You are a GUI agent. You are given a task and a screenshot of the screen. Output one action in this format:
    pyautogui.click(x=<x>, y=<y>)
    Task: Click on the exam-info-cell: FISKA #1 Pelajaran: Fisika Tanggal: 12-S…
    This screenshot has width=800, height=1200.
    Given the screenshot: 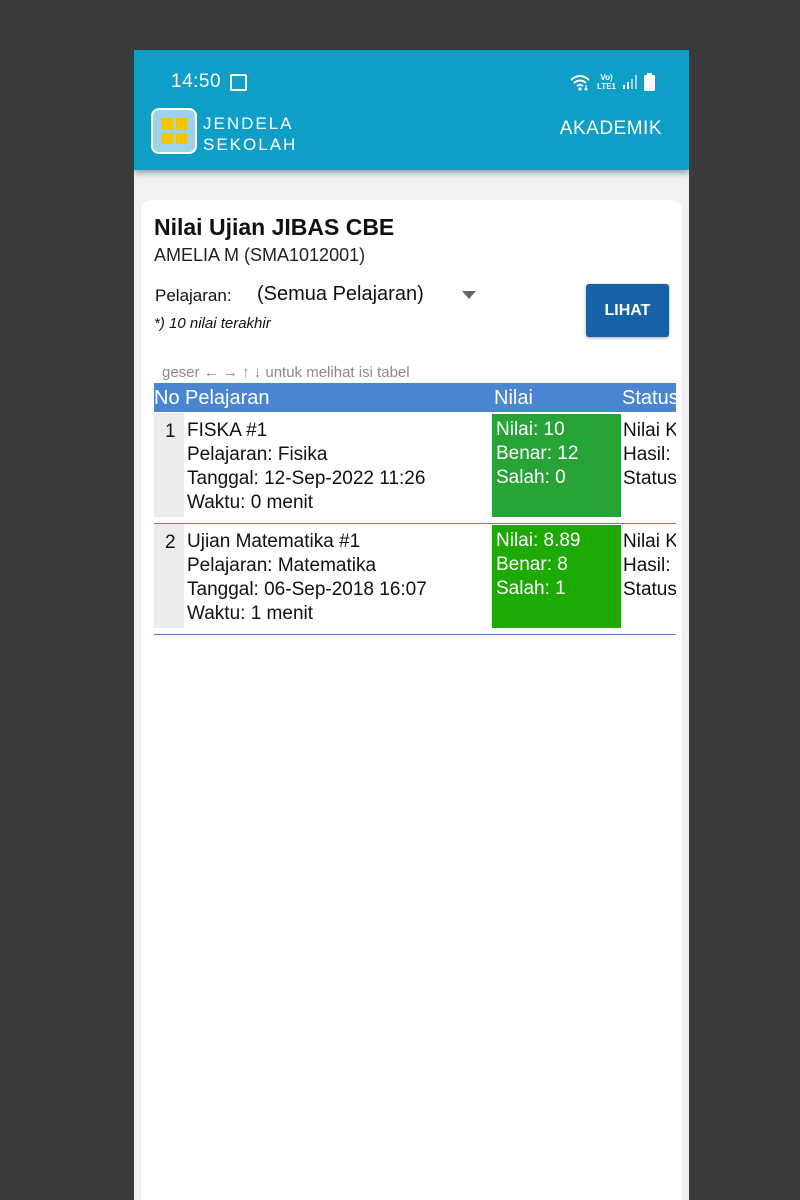 What is the action you would take?
    pyautogui.click(x=306, y=467)
    